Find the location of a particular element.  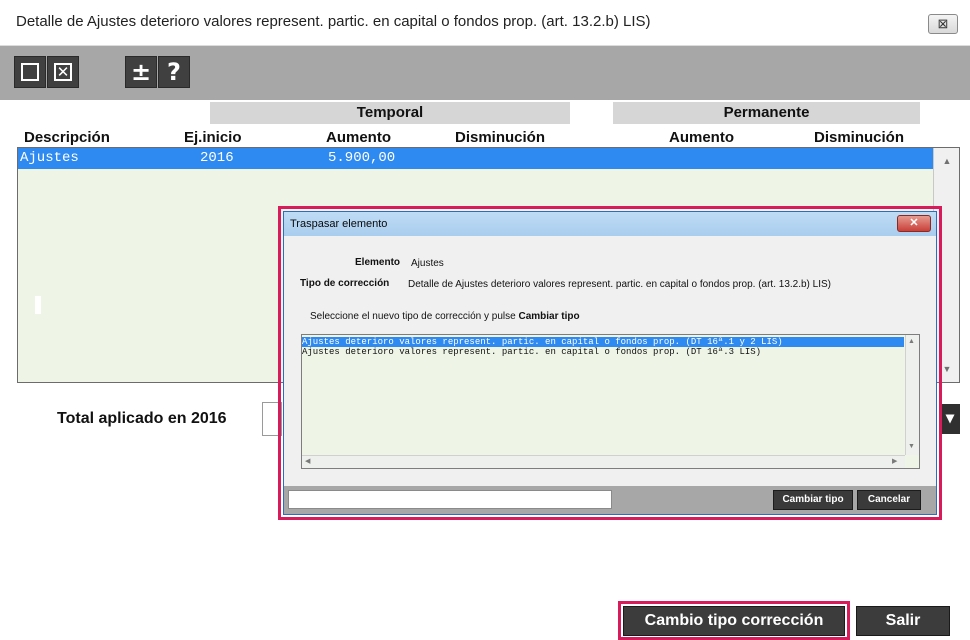

plus-minus-icon: ± is located at coordinates (141, 72).